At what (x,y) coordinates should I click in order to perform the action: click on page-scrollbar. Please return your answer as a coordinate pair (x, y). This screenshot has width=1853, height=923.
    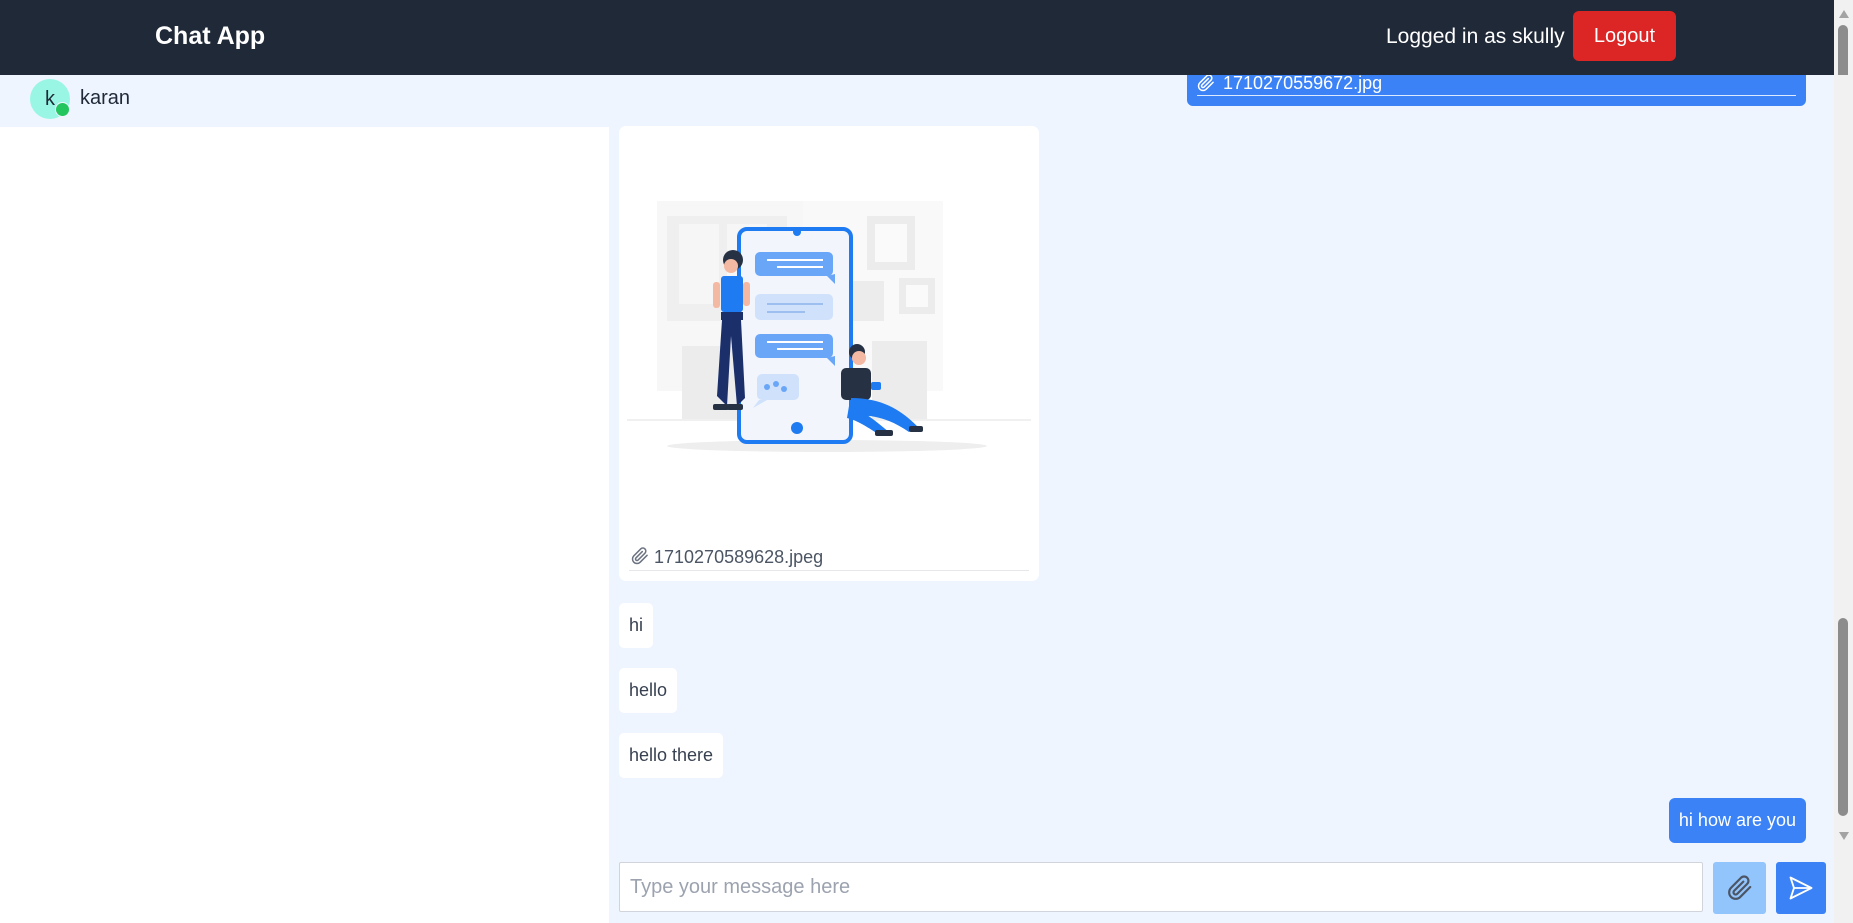
    Looking at the image, I should click on (1843, 37).